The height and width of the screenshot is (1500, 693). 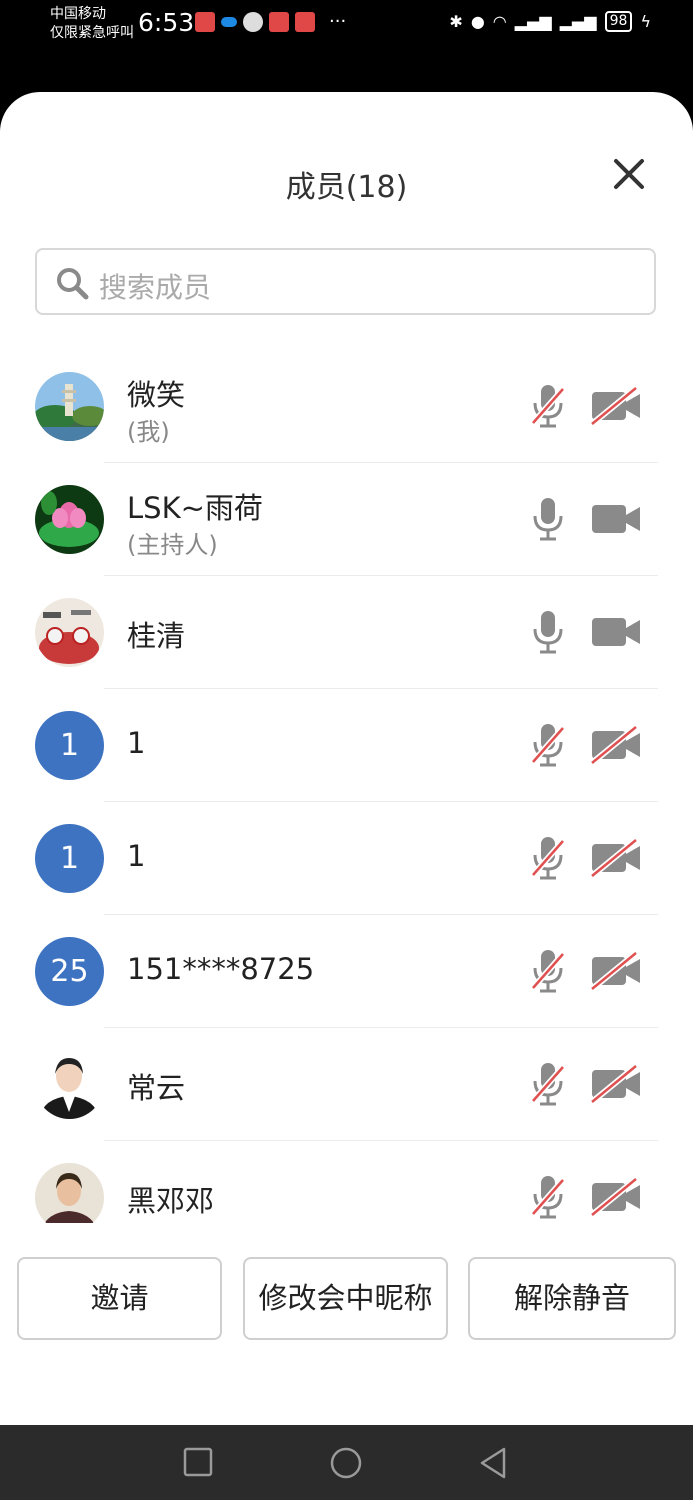 I want to click on carrier-name: 中国移动, so click(x=78, y=14).